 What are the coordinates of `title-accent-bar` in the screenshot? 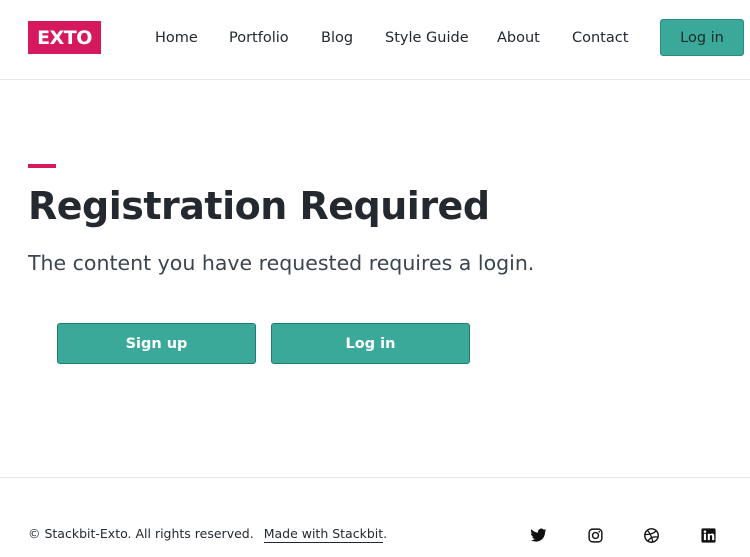 It's located at (42, 166).